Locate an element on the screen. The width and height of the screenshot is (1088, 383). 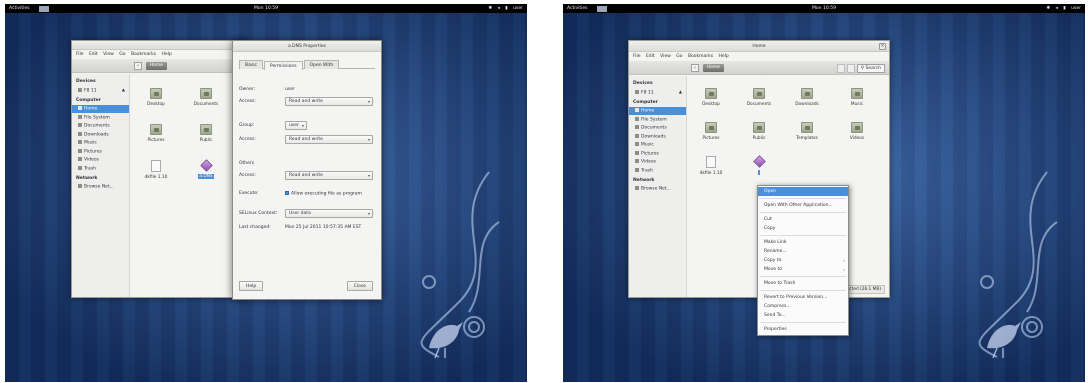
others-access-select: Read and write ▾ is located at coordinates (329, 175).